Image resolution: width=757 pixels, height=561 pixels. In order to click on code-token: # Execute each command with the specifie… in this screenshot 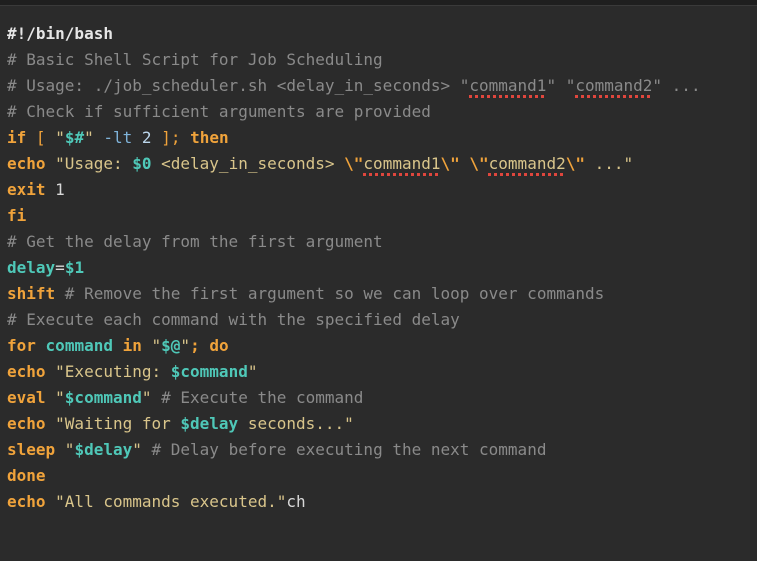, I will do `click(233, 319)`.